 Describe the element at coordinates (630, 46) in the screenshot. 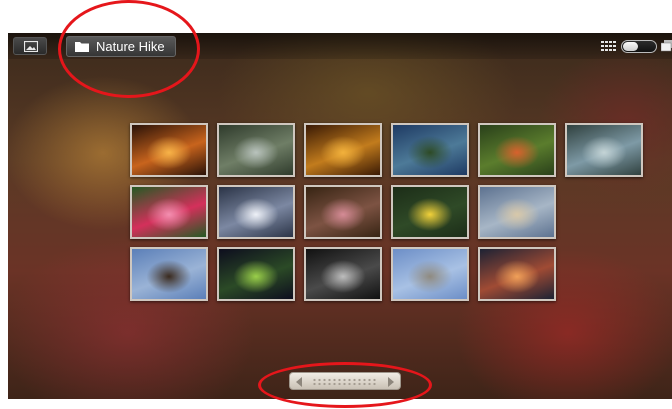

I see `switch-knob` at that location.